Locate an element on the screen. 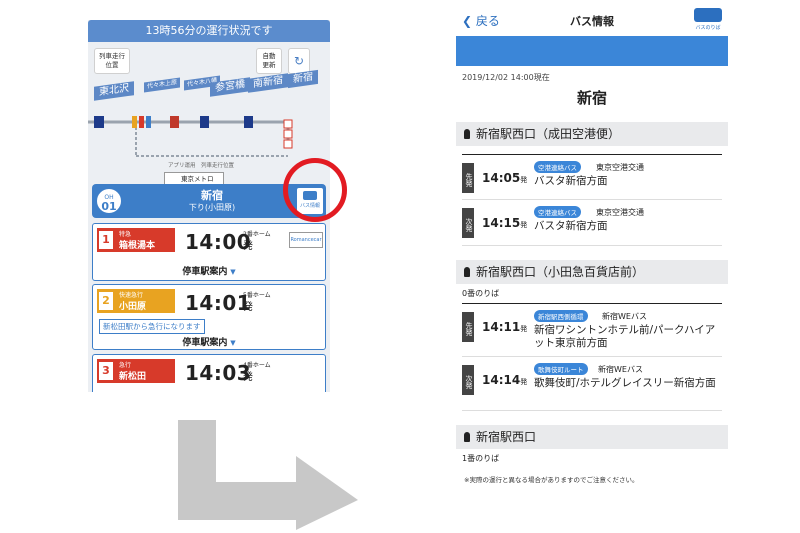 This screenshot has width=800, height=533. train-destination: 箱根湯本 is located at coordinates (137, 246).